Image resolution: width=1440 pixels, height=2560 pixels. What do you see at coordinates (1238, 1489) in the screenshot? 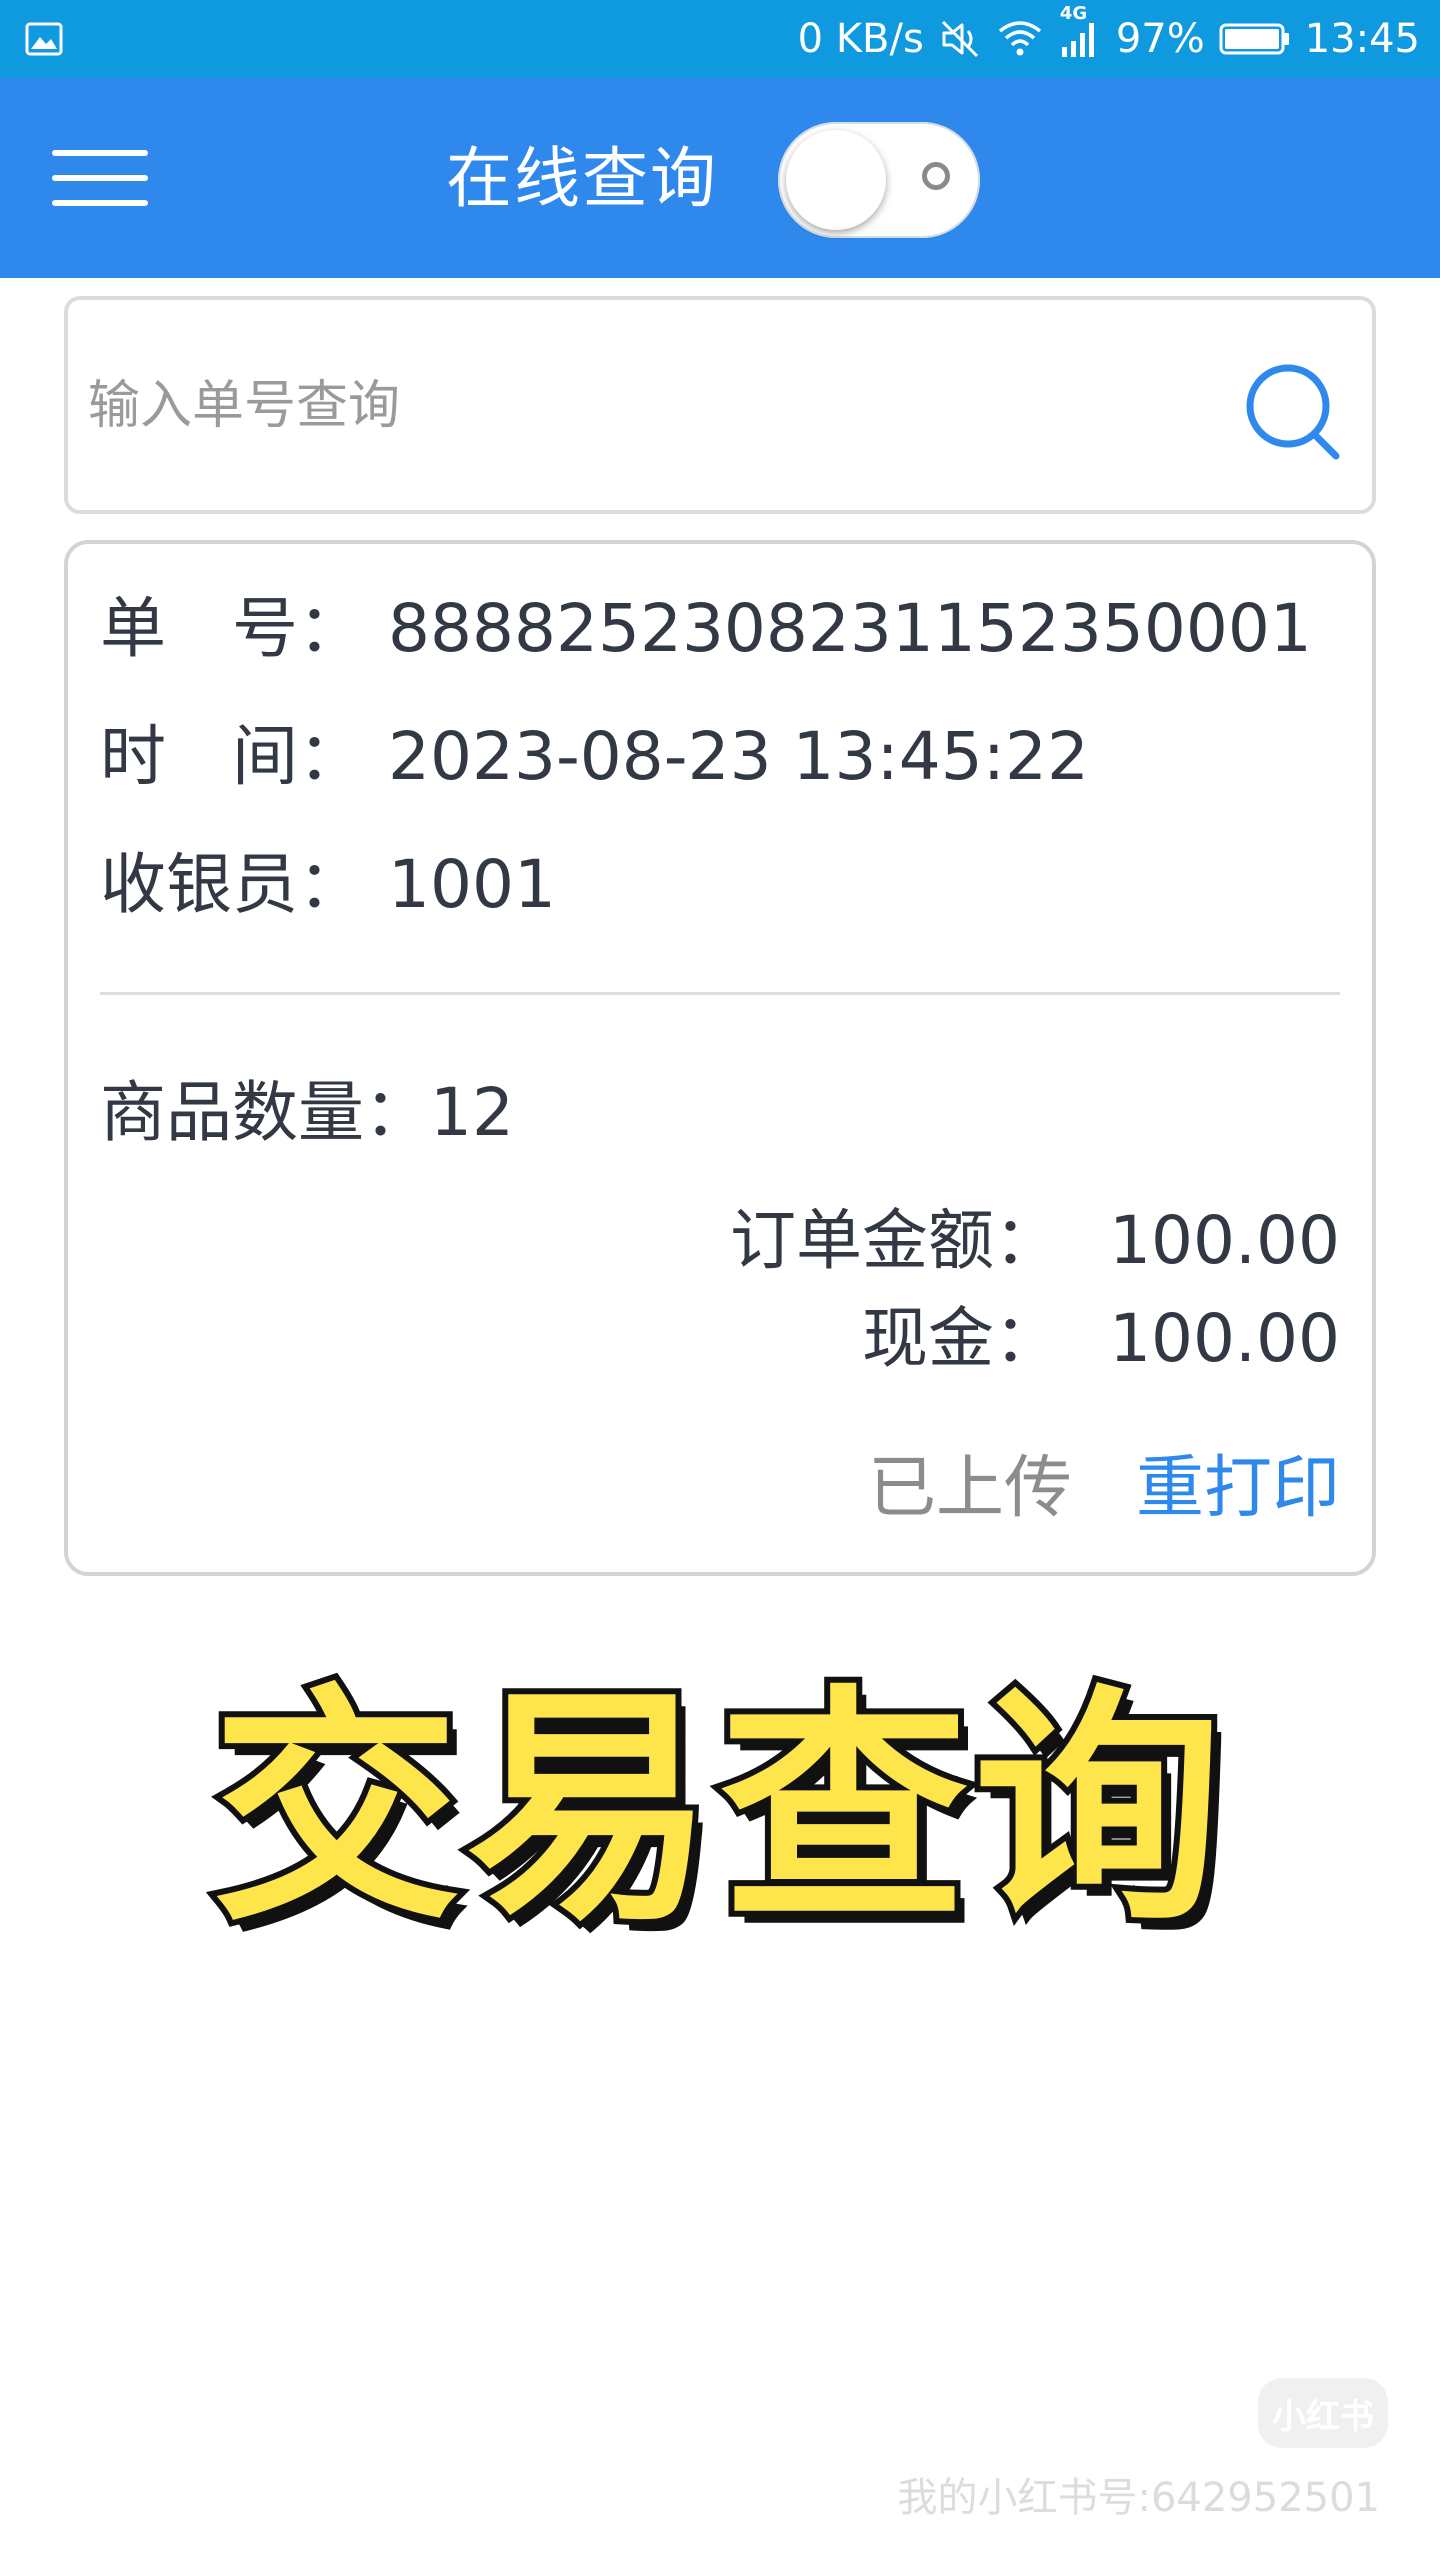
I see `reprint-button: 重打印` at bounding box center [1238, 1489].